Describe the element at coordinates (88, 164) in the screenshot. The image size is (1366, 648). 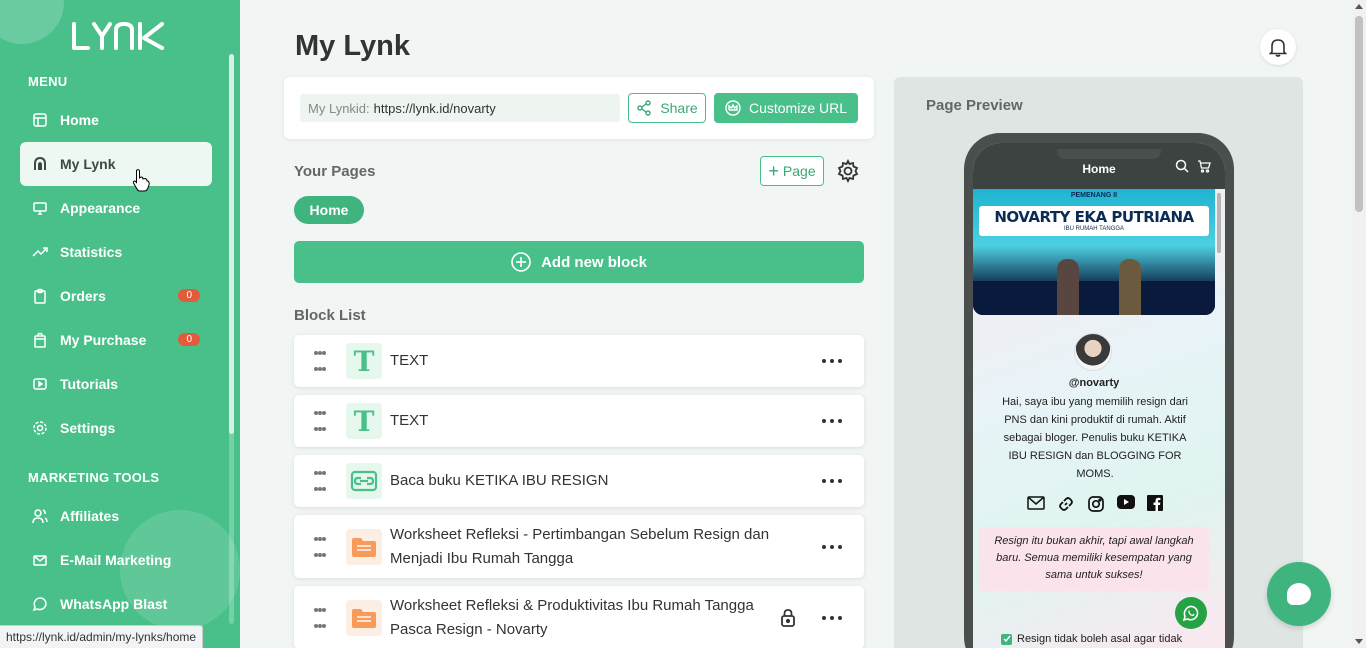
I see `sidebar-item-label: My Lynk` at that location.